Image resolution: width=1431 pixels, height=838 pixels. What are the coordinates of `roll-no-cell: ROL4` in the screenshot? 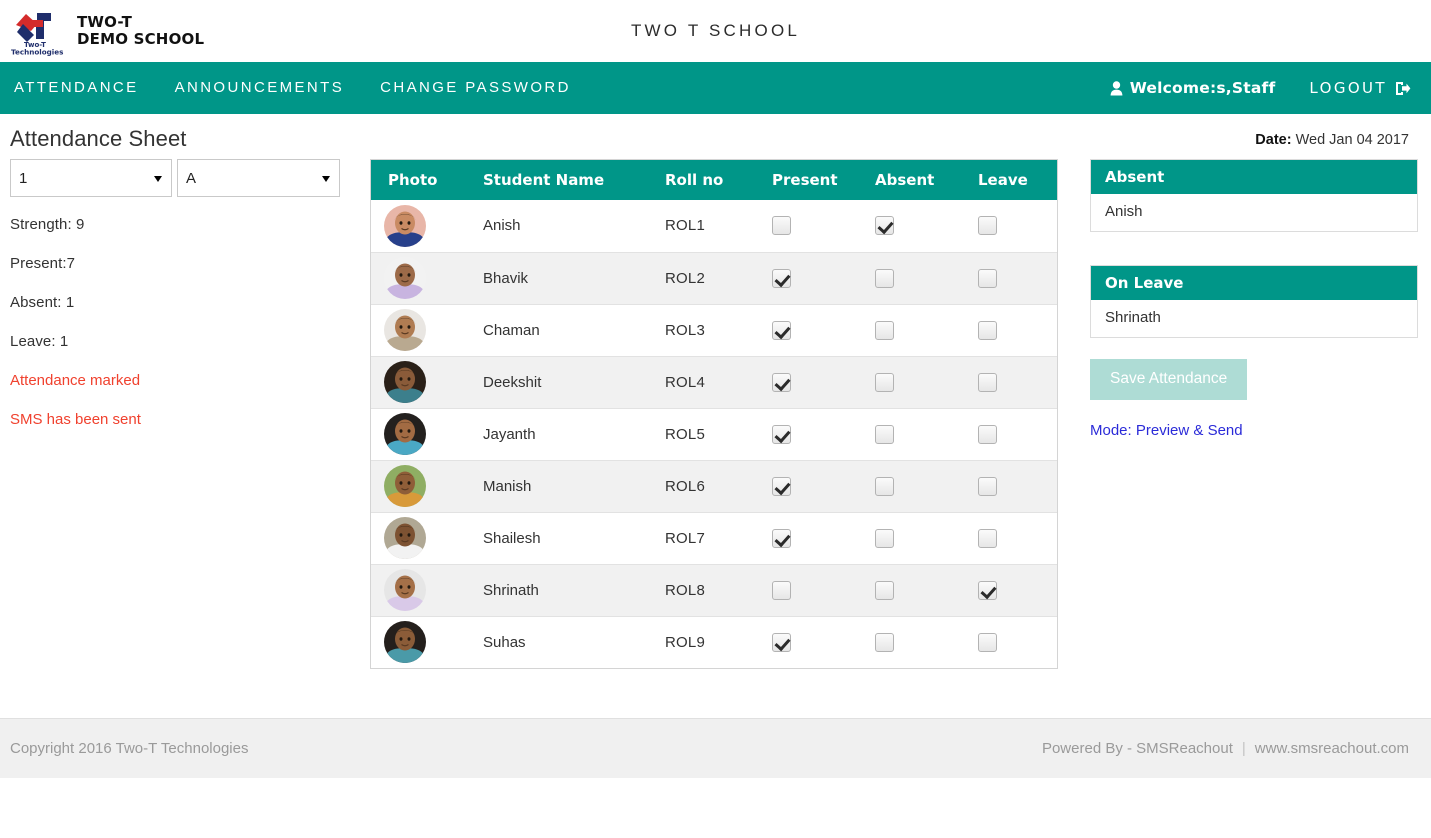 It's located at (713, 381).